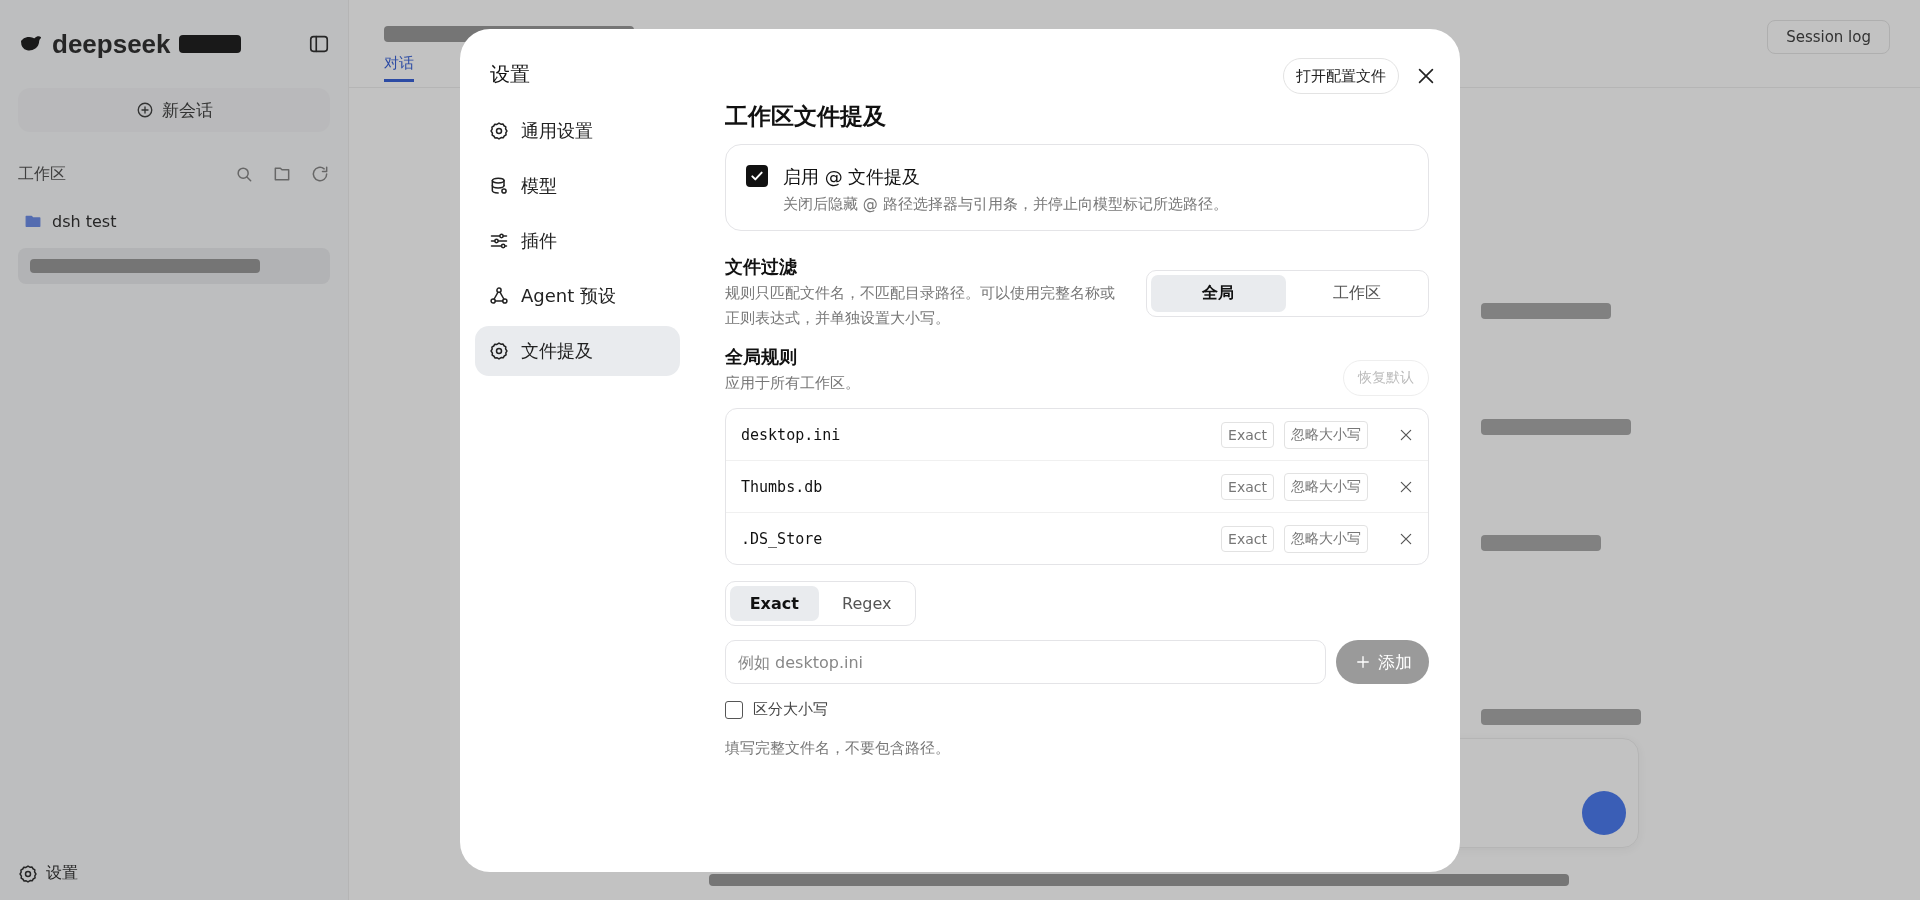  Describe the element at coordinates (761, 357) in the screenshot. I see `subsection-title: 全局规则` at that location.